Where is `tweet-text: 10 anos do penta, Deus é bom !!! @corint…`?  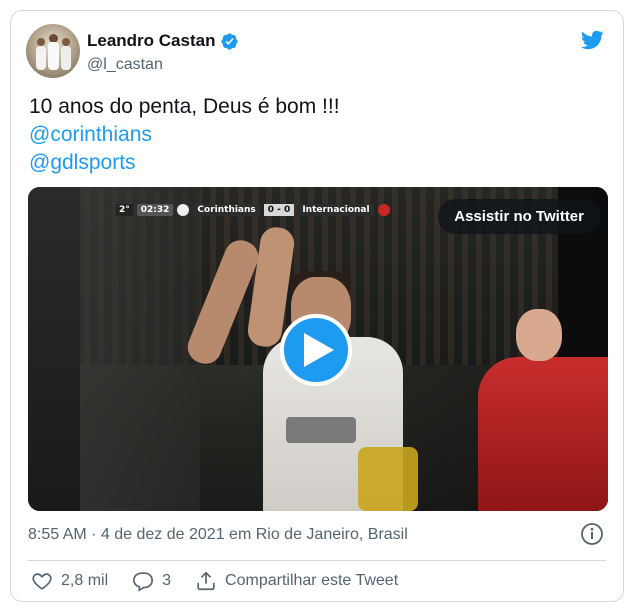
tweet-text: 10 anos do penta, Deus é bom !!! @corint… is located at coordinates (184, 135).